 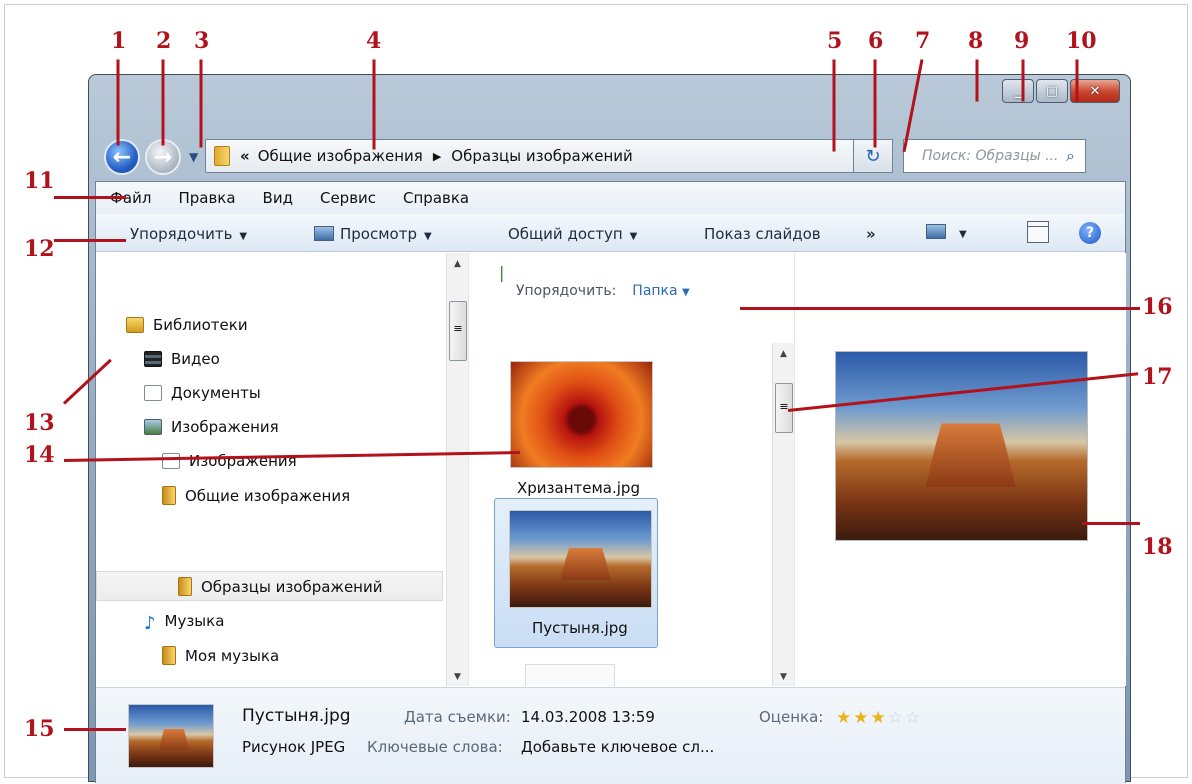 What do you see at coordinates (340, 156) in the screenshot?
I see `breadcrumb-shared-pictures: Общие изображения` at bounding box center [340, 156].